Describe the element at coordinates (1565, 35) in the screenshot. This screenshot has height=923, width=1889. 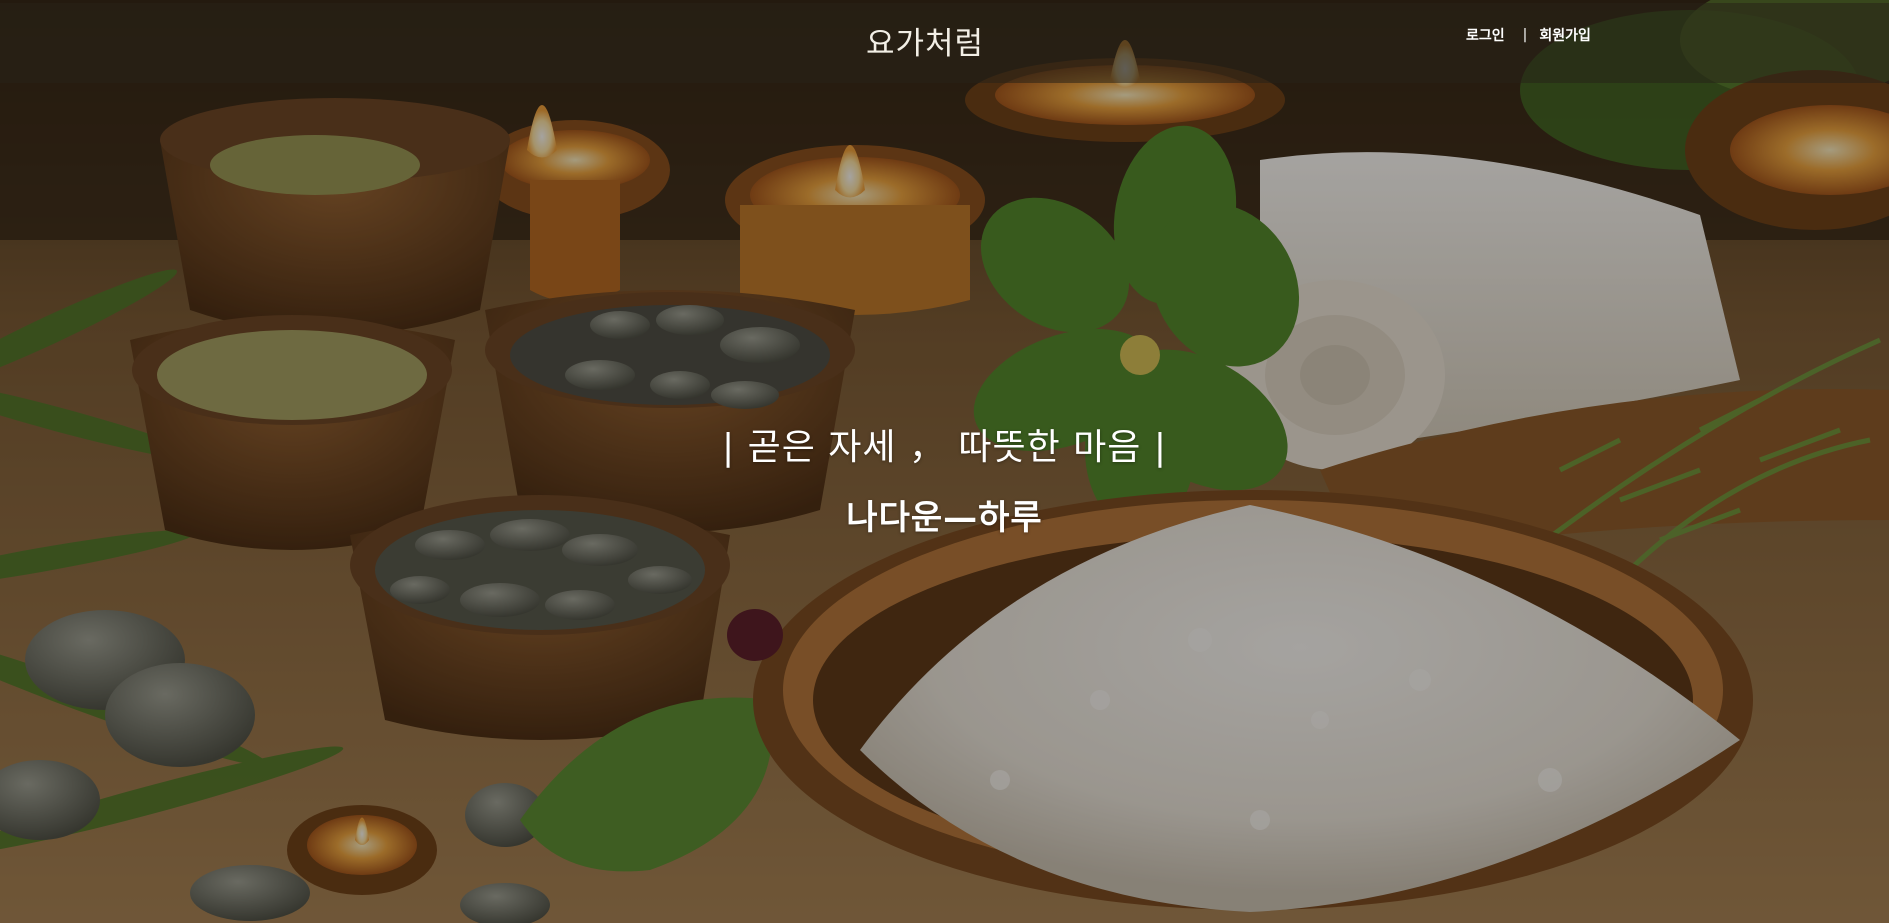
I see `signup-link: 회원가입` at that location.